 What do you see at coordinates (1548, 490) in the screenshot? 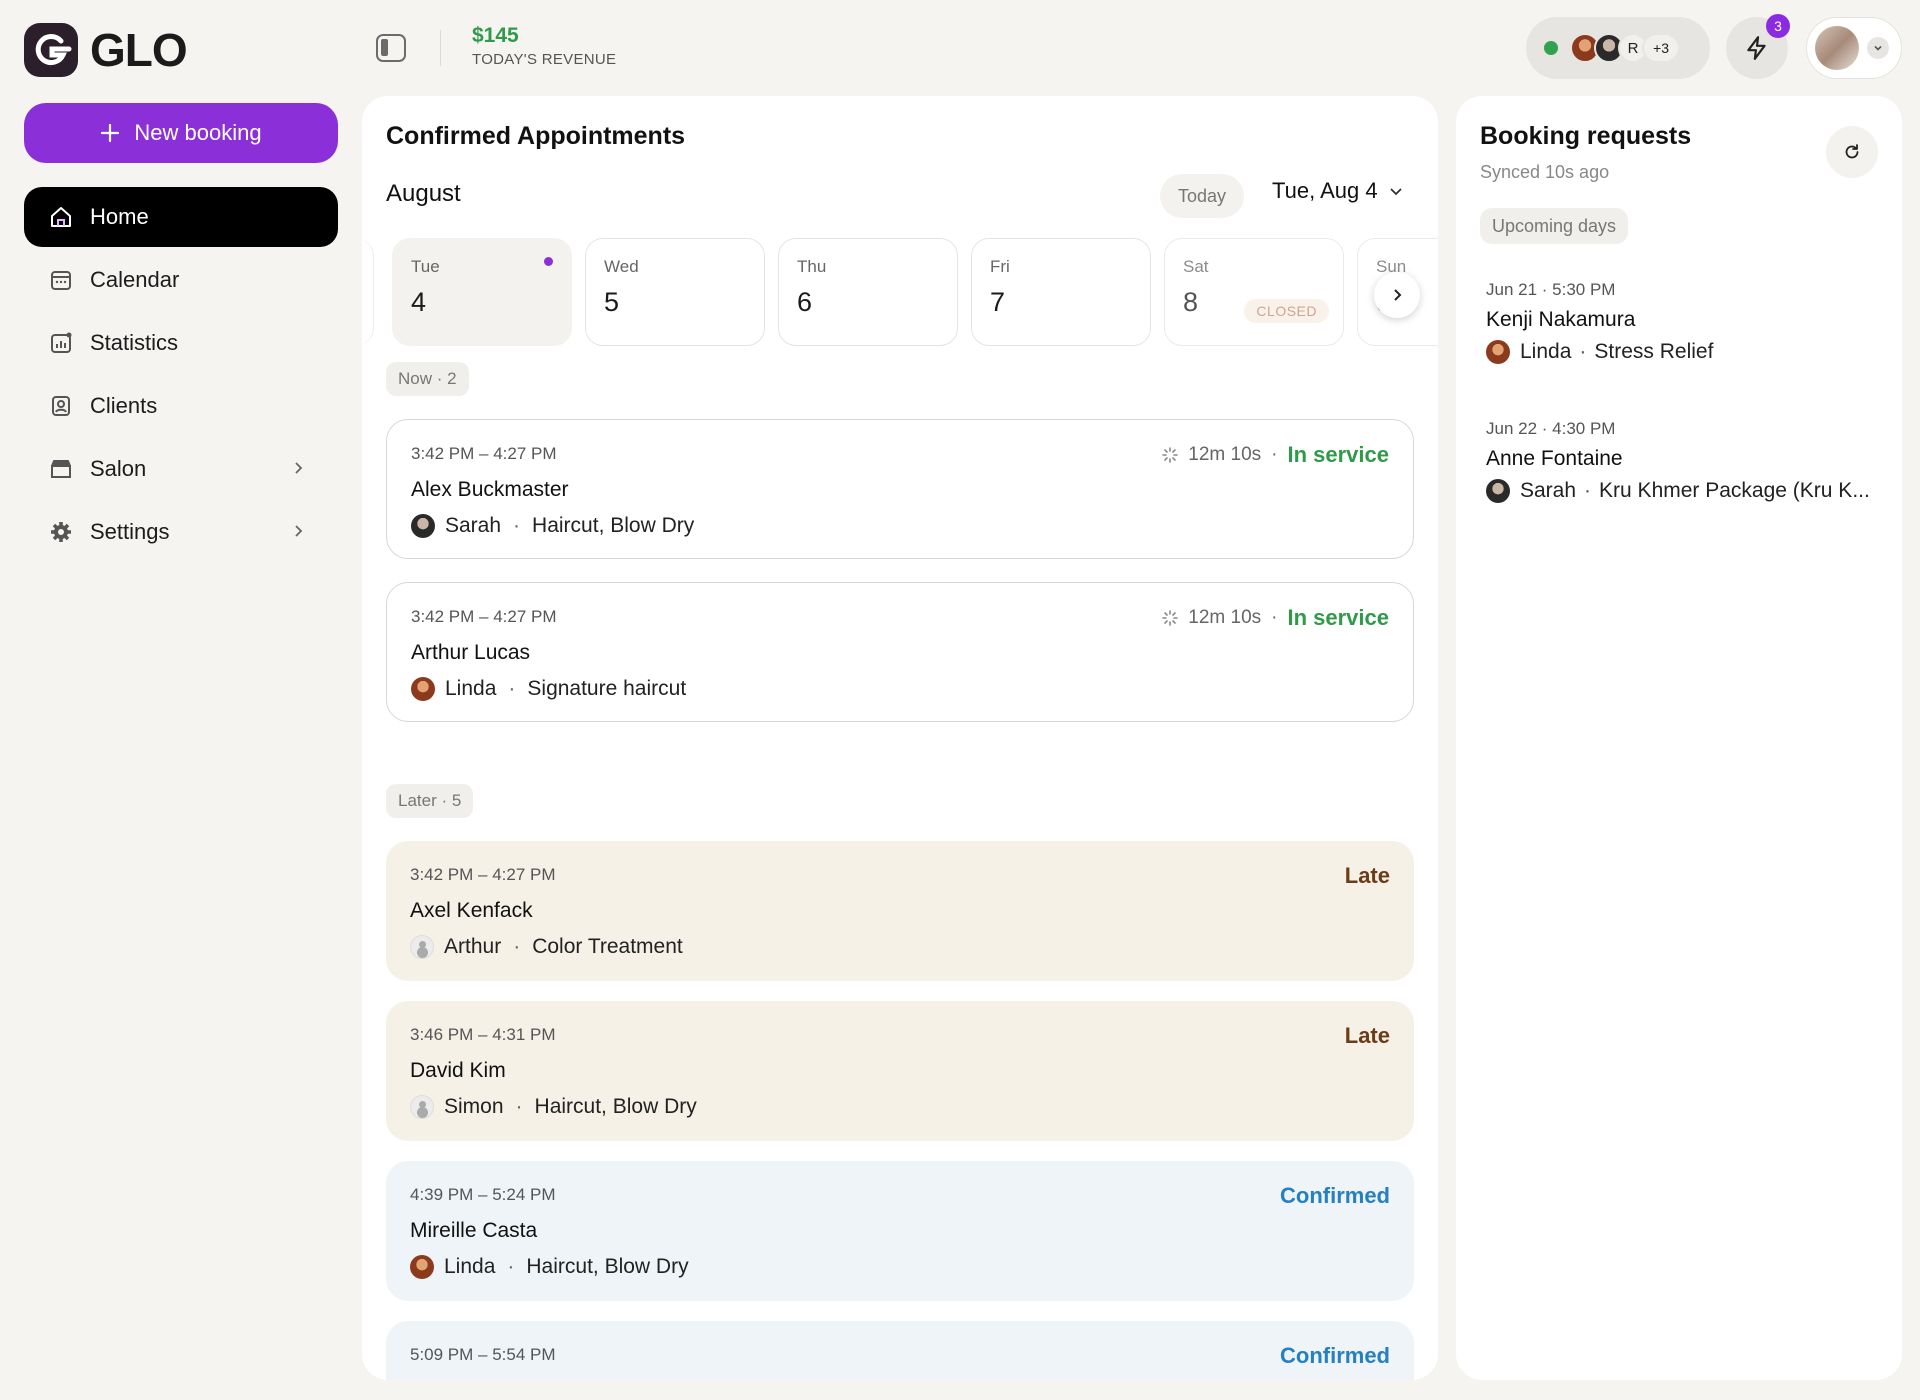
I see `staff-name: Sarah` at bounding box center [1548, 490].